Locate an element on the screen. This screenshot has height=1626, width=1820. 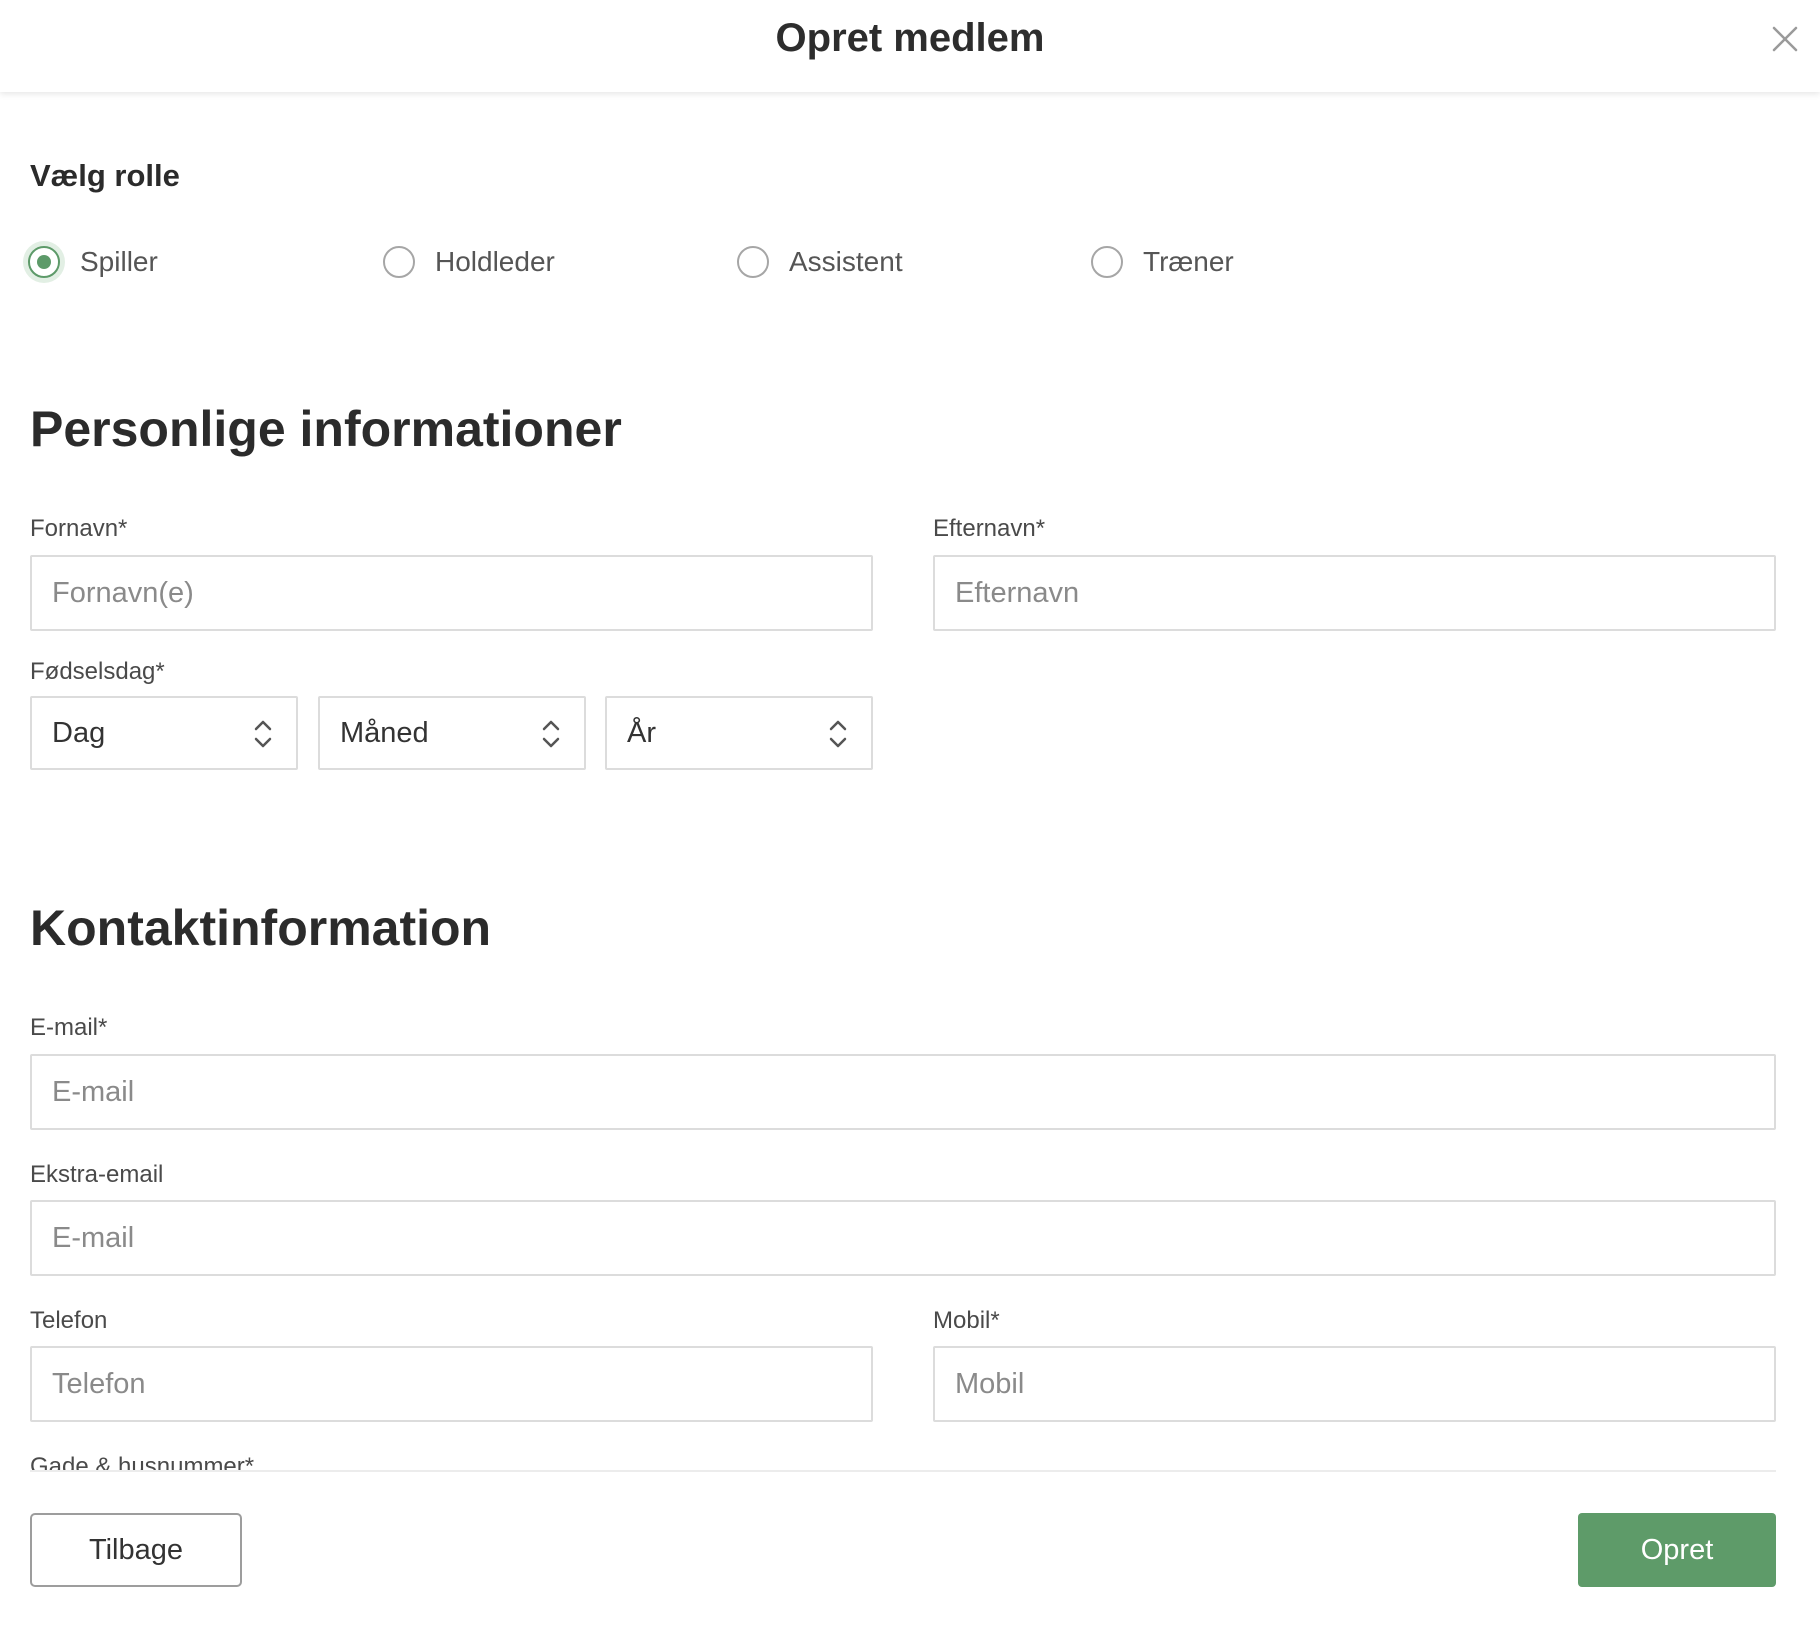
role-option-traener: Træner is located at coordinates (1162, 262).